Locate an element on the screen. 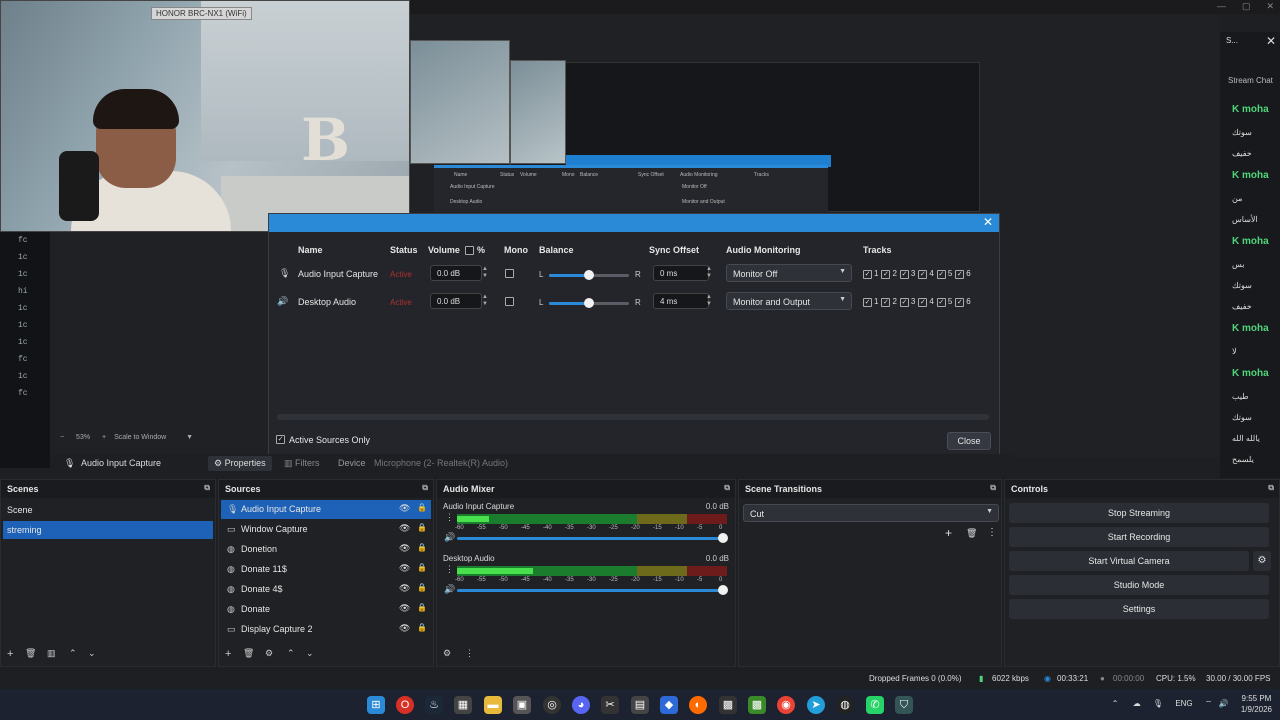 The height and width of the screenshot is (720, 1280). chevron-up-icon: ⌃ is located at coordinates (1115, 703).